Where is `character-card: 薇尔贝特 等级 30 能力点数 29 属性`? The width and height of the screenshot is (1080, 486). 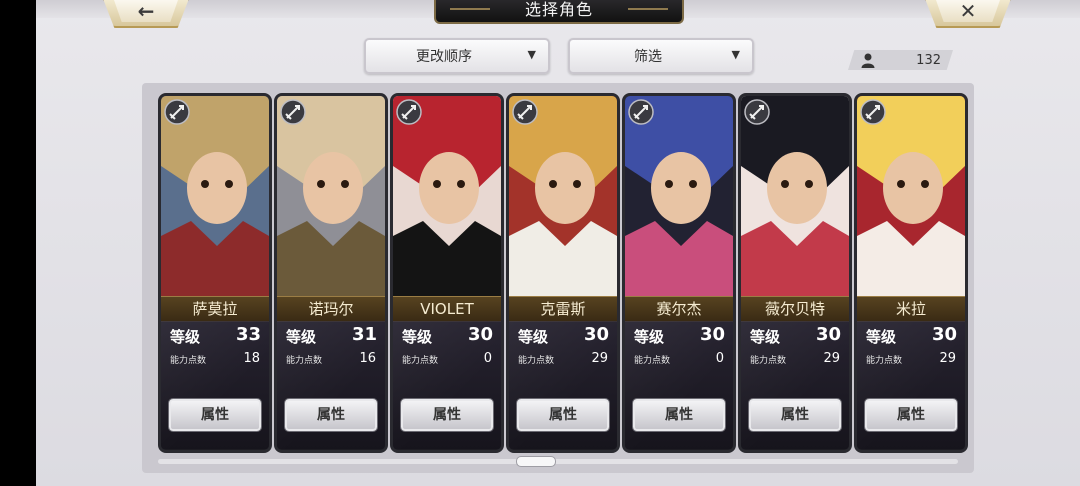 character-card: 薇尔贝特 等级 30 能力点数 29 属性 is located at coordinates (795, 273).